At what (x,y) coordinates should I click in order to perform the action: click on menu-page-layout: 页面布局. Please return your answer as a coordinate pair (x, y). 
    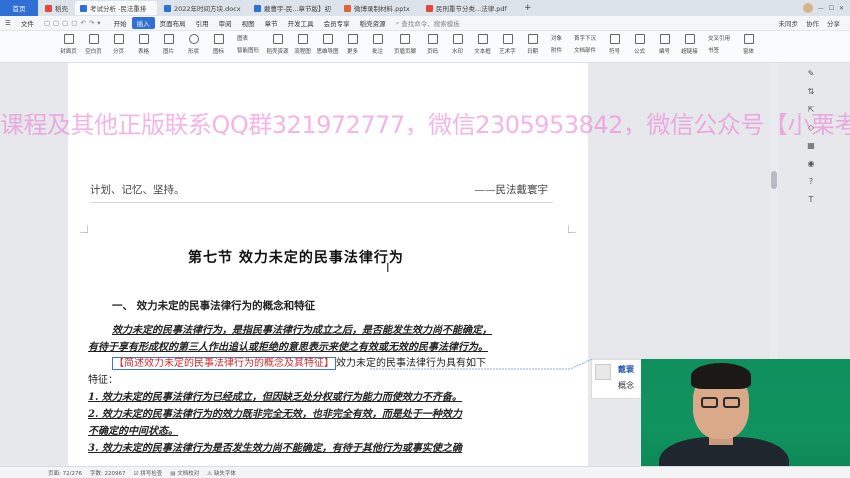
    Looking at the image, I should click on (173, 23).